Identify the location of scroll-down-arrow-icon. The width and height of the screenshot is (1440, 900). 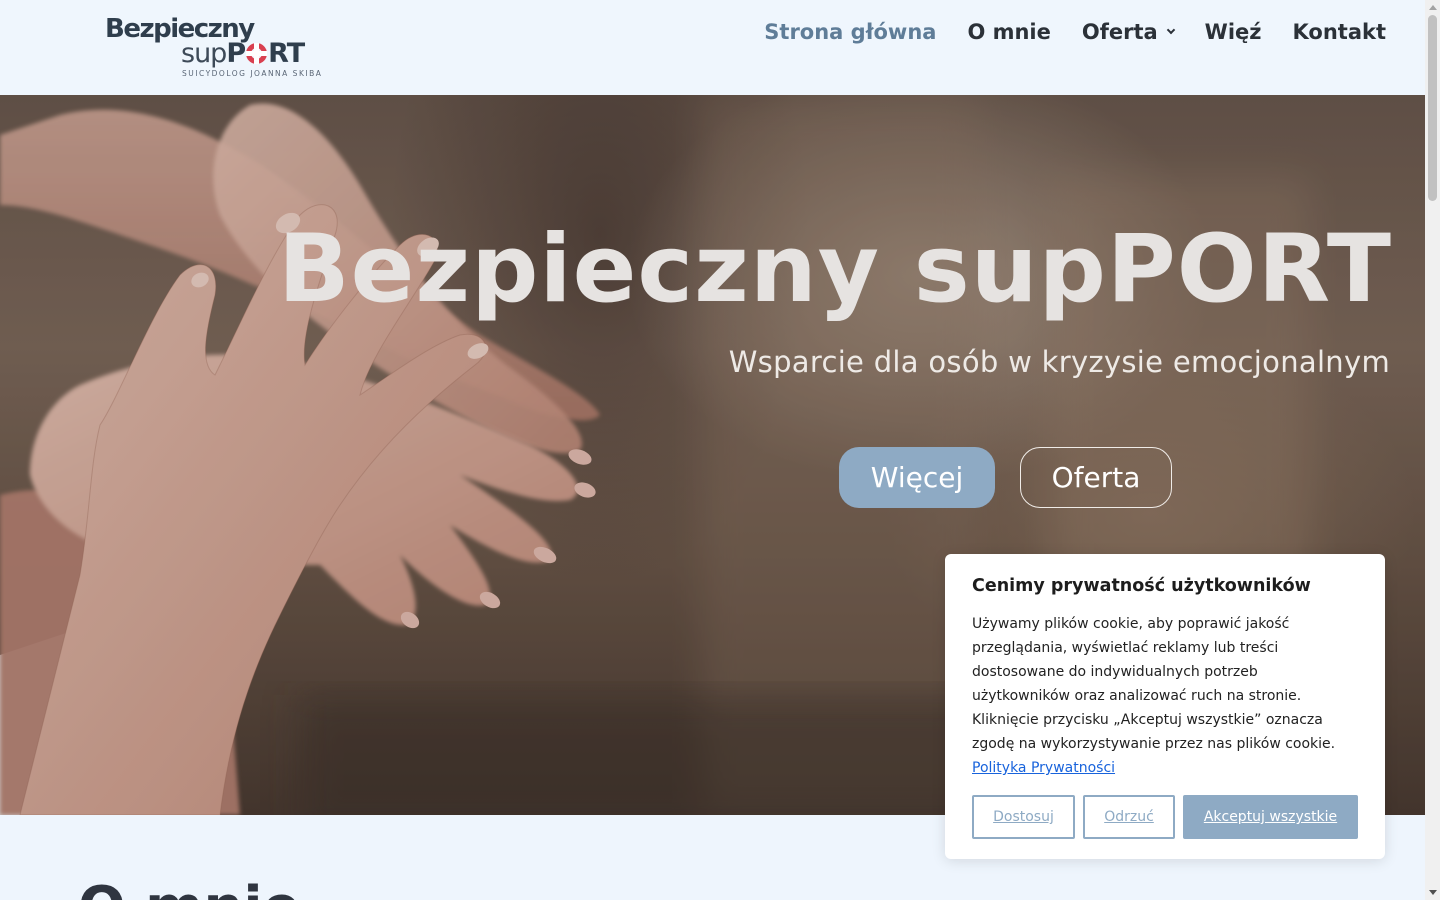
(1433, 892).